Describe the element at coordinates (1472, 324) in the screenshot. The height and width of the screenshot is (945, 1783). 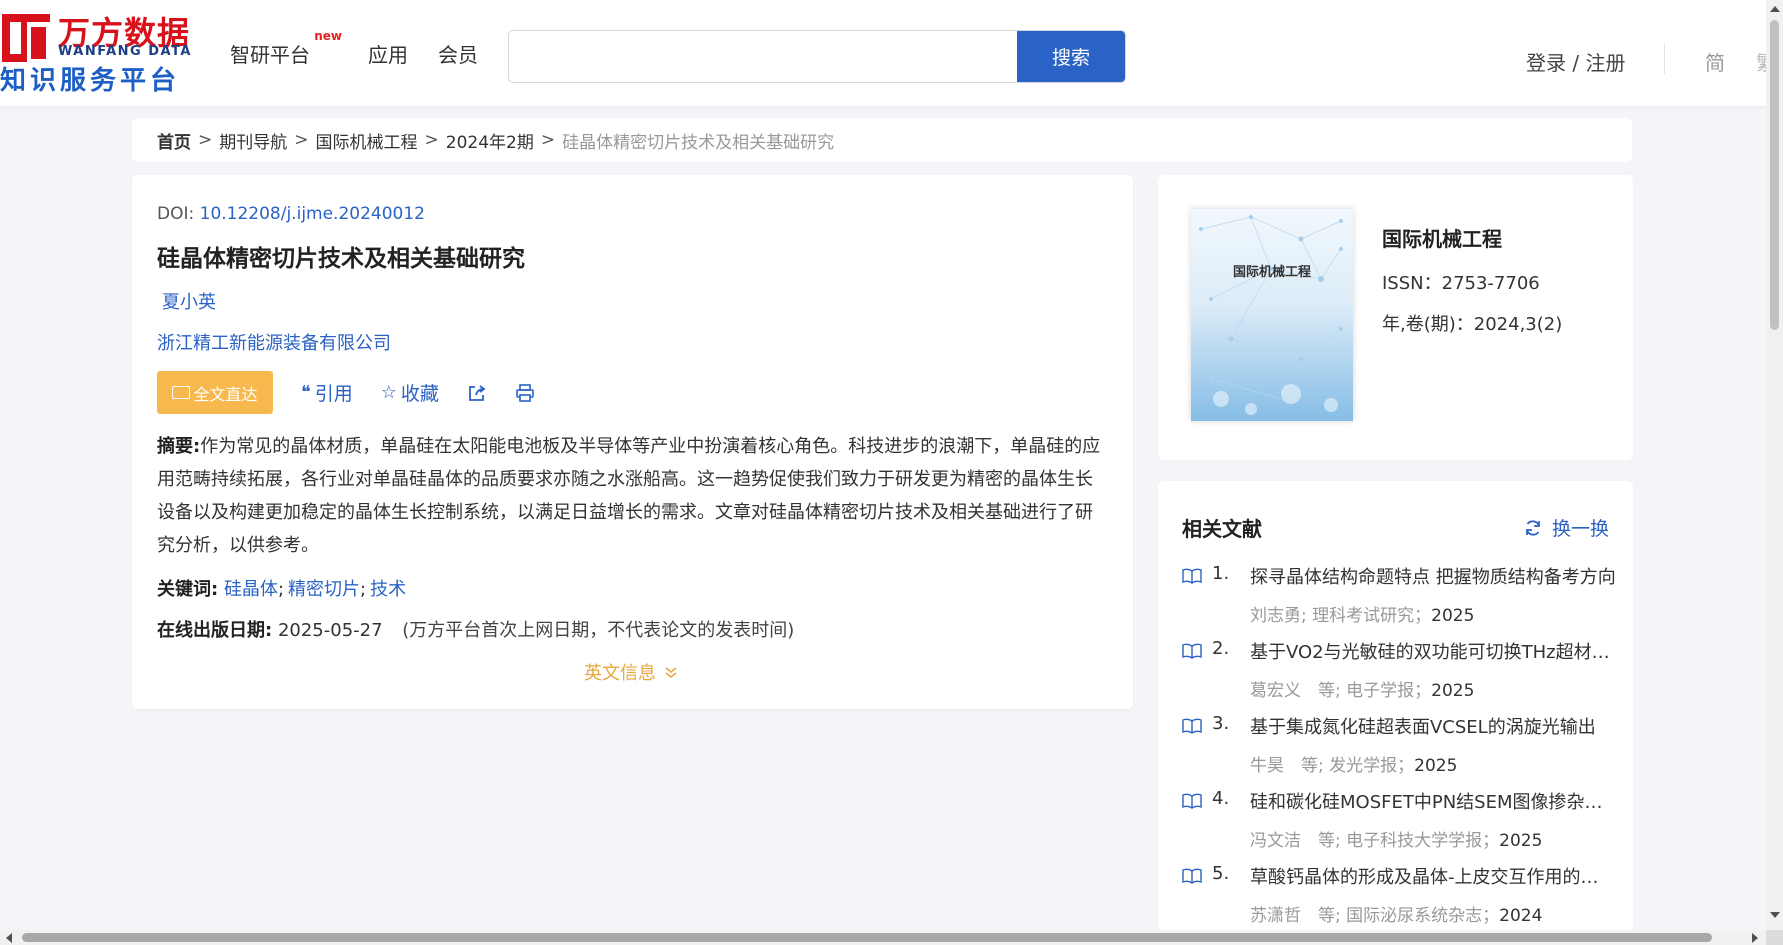
I see `journal-volume: 年,卷(期)：2024,3(2)` at that location.